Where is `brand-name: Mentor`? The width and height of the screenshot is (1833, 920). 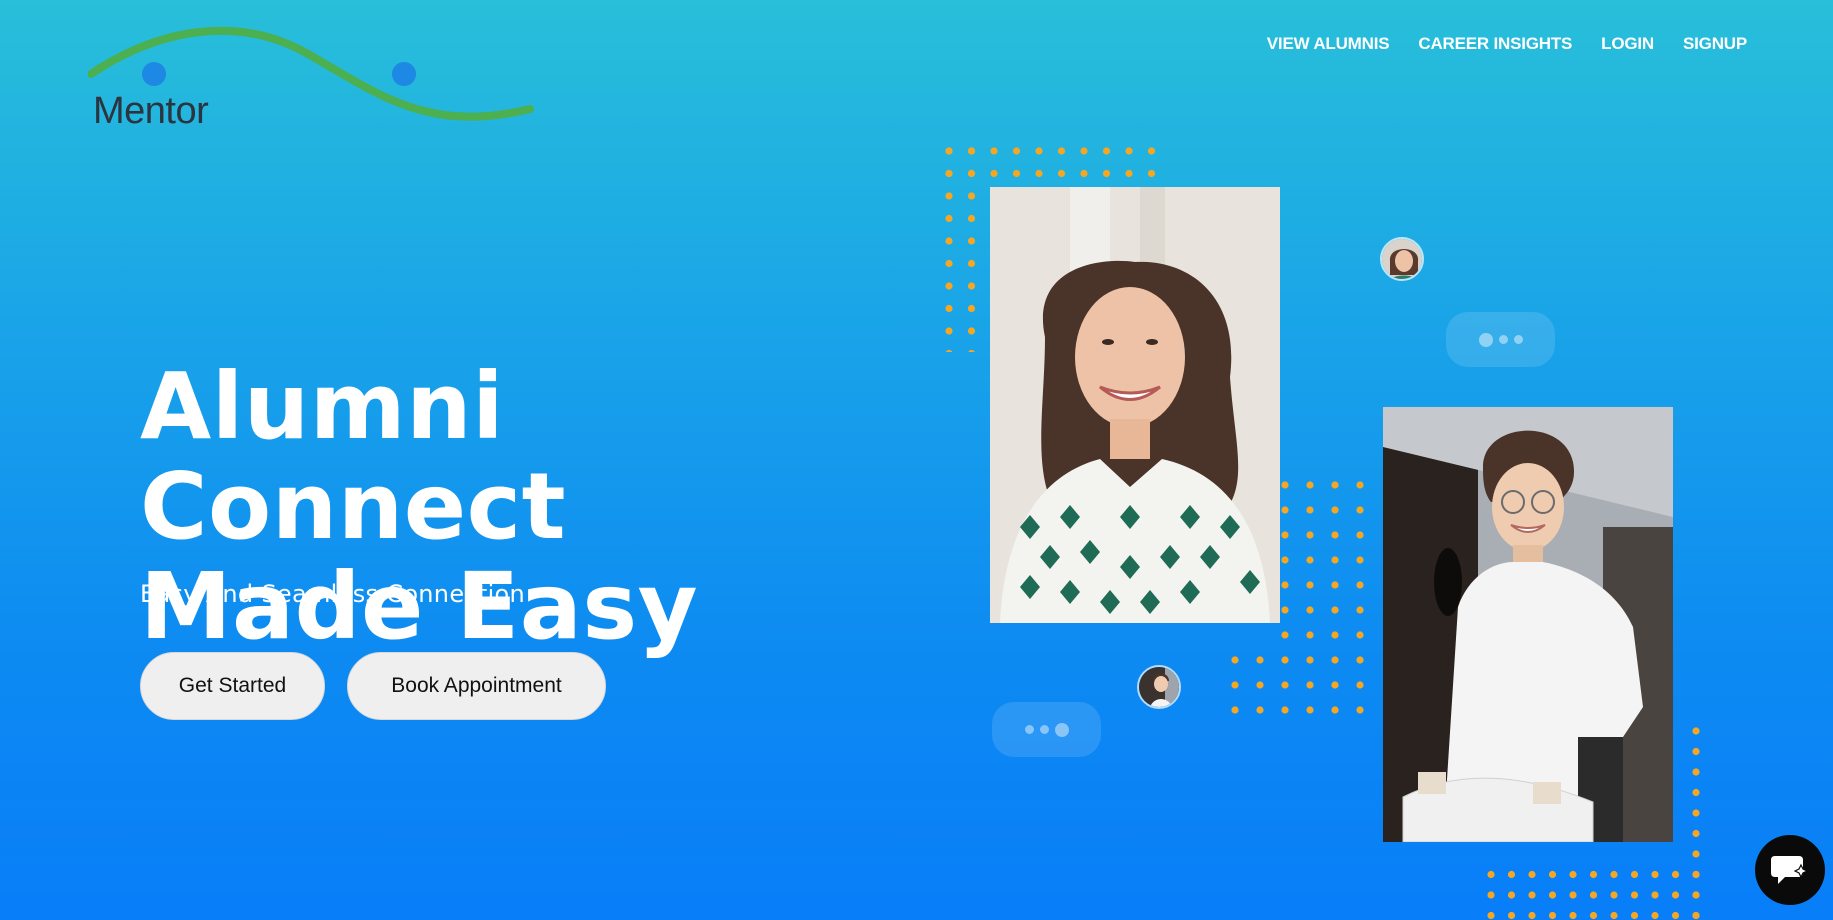 brand-name: Mentor is located at coordinates (151, 111).